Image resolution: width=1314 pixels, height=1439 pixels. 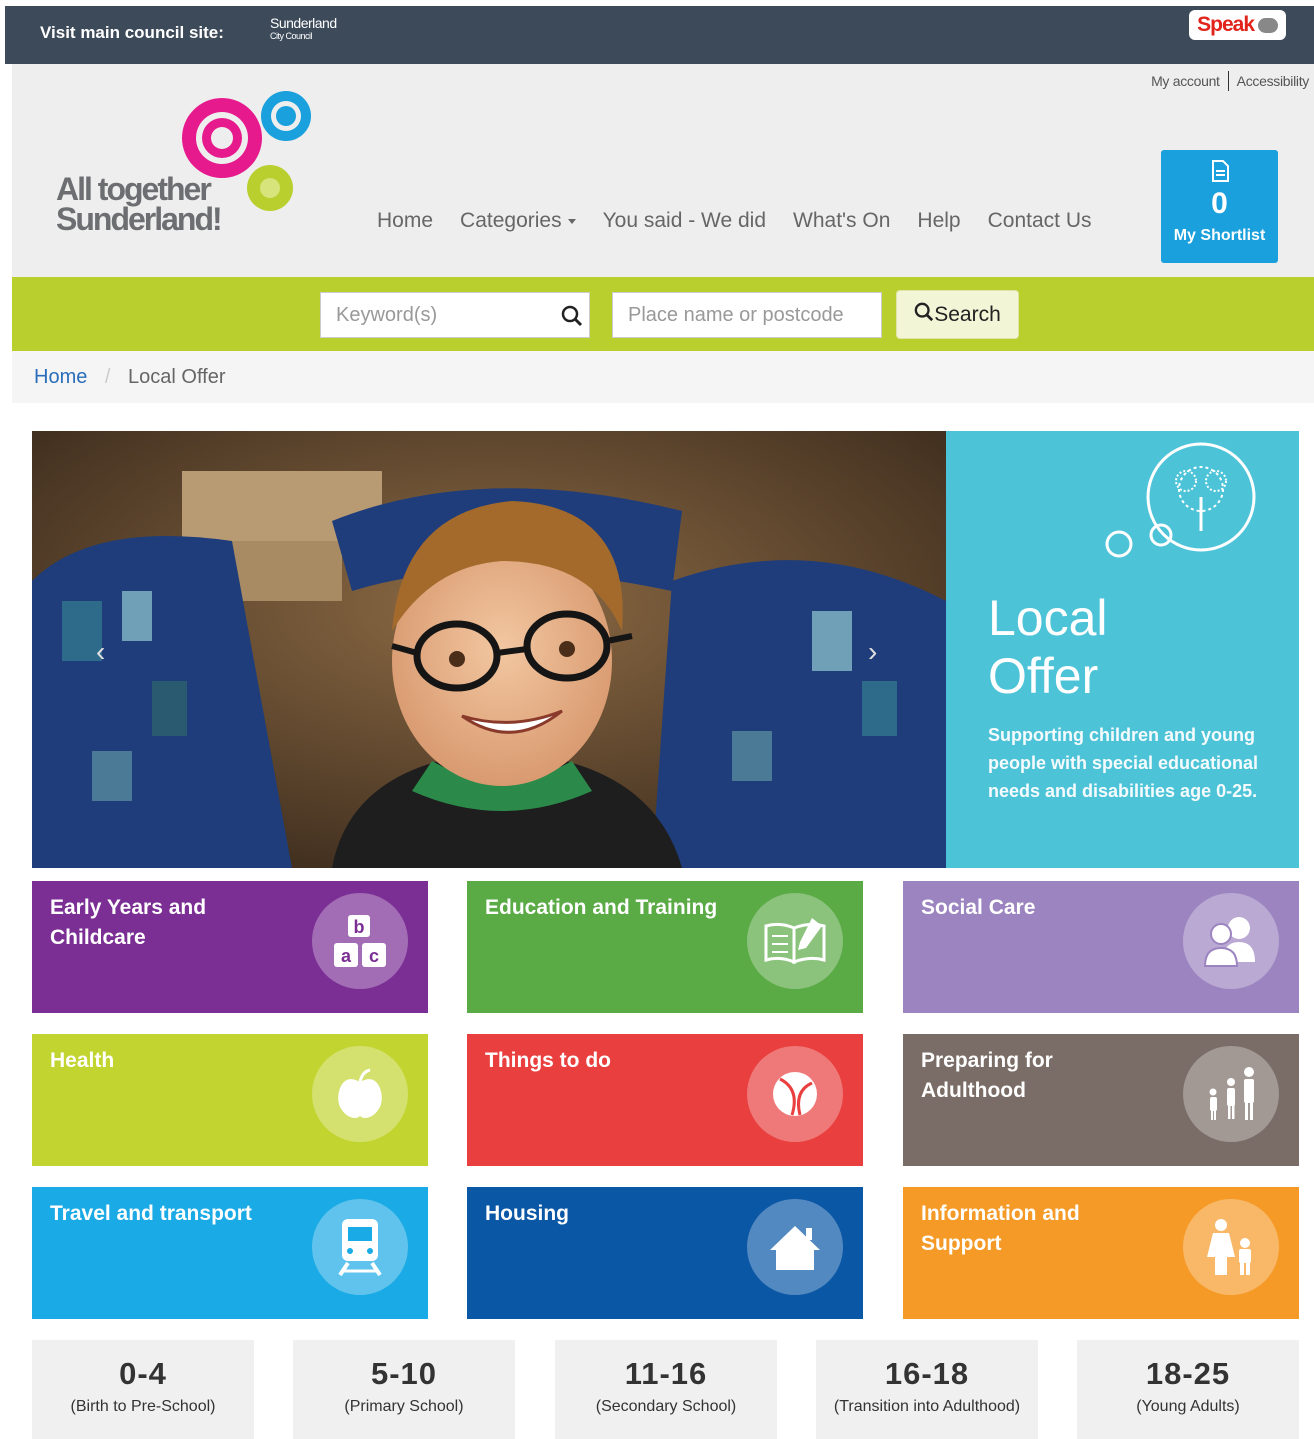 What do you see at coordinates (1188, 1373) in the screenshot?
I see `age-range: 18-25` at bounding box center [1188, 1373].